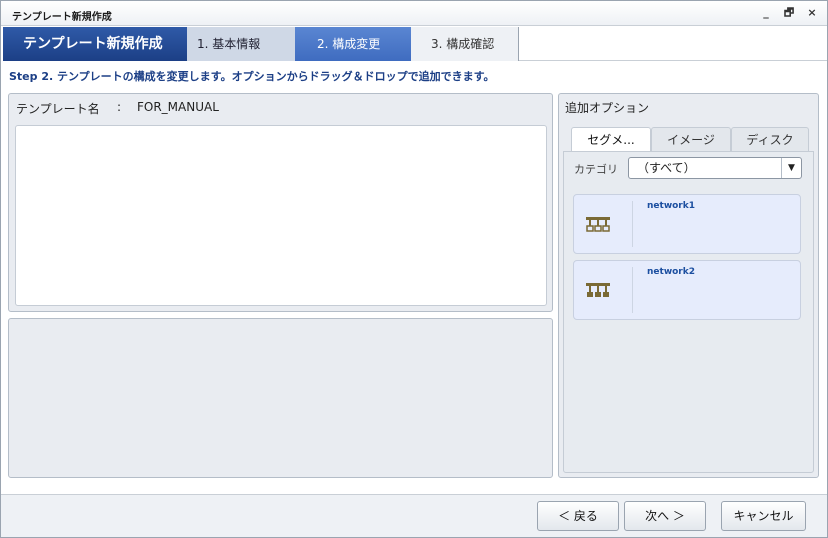 The width and height of the screenshot is (828, 538). I want to click on wizard-title: テンプレート新規作成, so click(95, 44).